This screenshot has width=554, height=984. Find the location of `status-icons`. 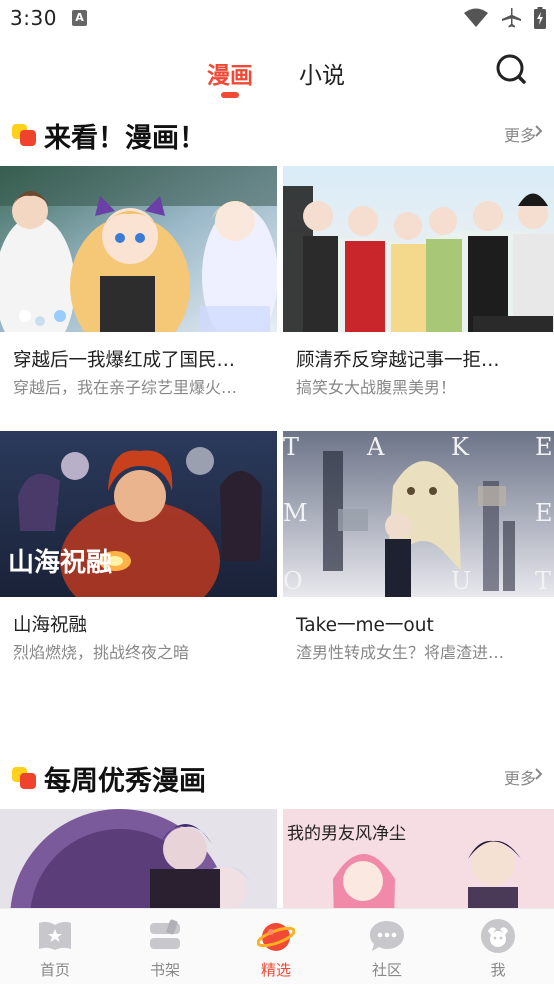

status-icons is located at coordinates (505, 18).